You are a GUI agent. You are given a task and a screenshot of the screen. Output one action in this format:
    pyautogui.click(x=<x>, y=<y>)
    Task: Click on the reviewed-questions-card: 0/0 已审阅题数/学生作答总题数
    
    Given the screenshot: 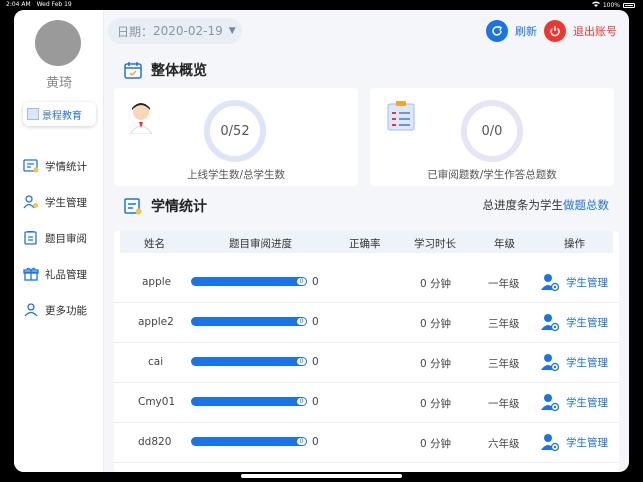 What is the action you would take?
    pyautogui.click(x=492, y=137)
    